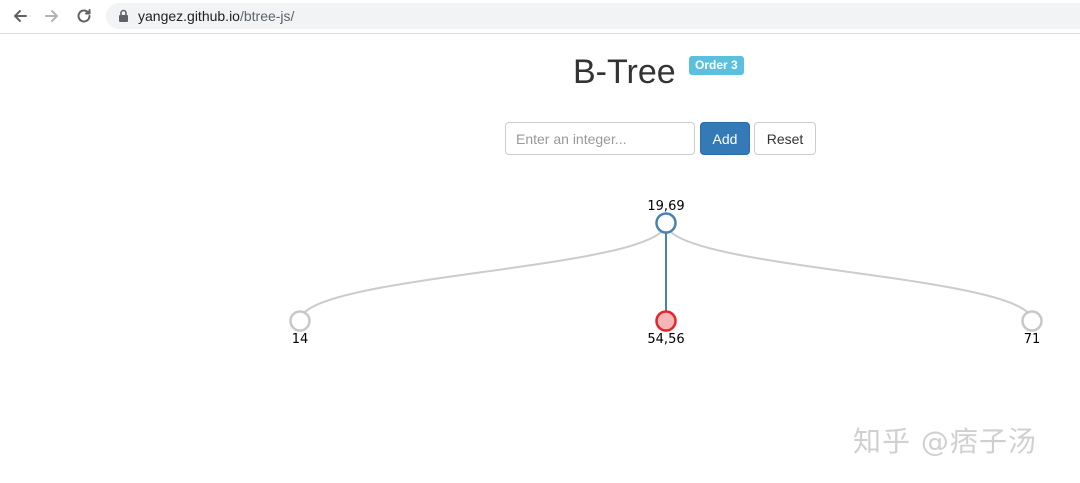  I want to click on forward-button, so click(52, 16).